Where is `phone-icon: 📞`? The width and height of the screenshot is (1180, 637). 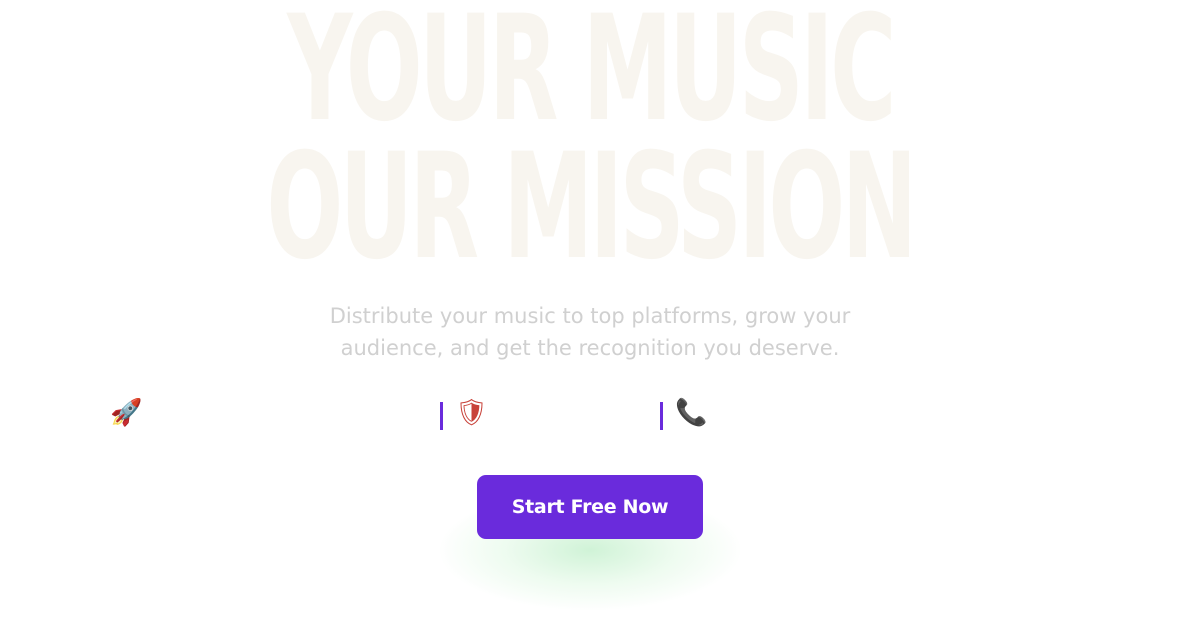 phone-icon: 📞 is located at coordinates (691, 413).